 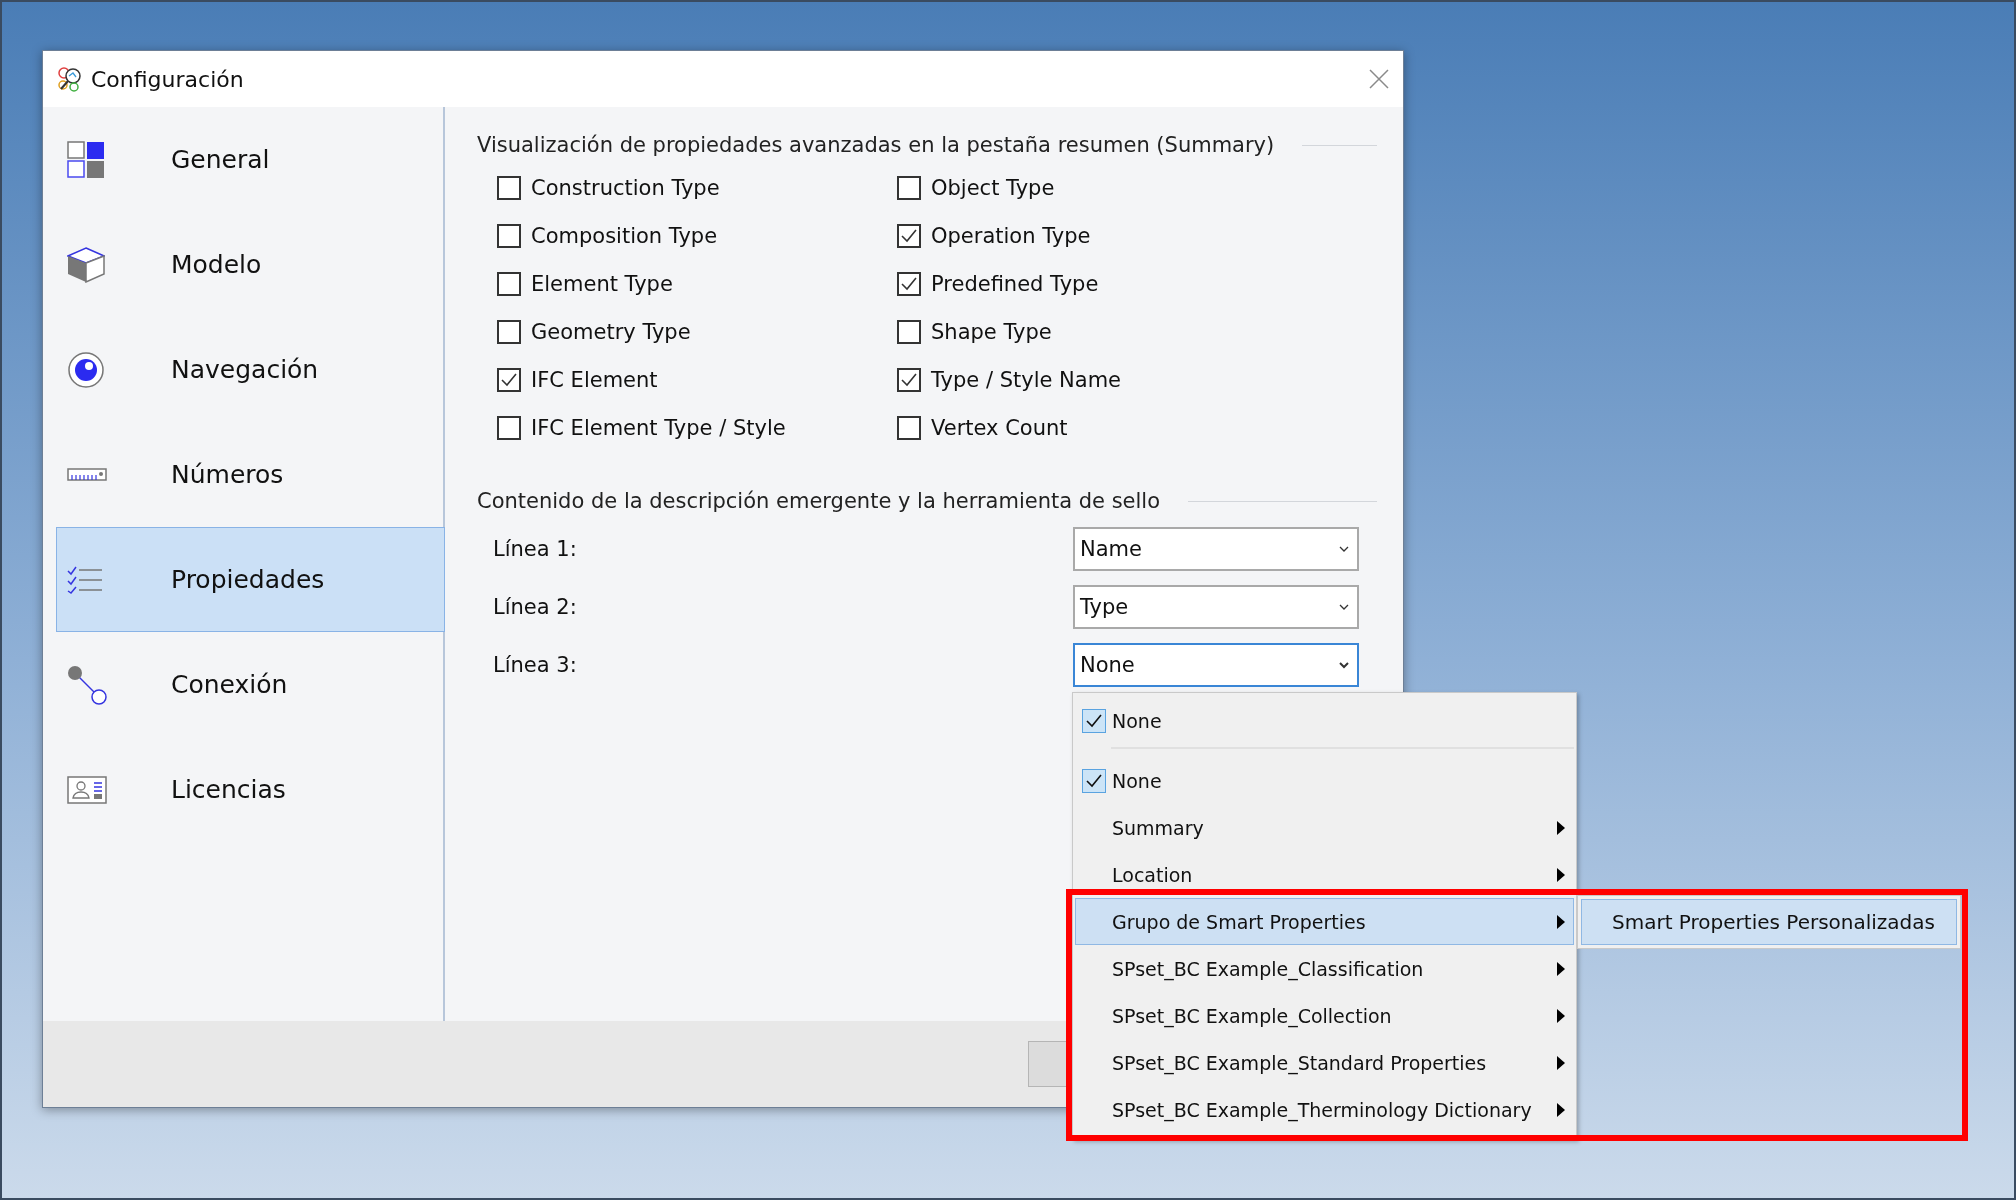 I want to click on menu-item: SPset_BC Example_Collection, so click(x=1324, y=1015).